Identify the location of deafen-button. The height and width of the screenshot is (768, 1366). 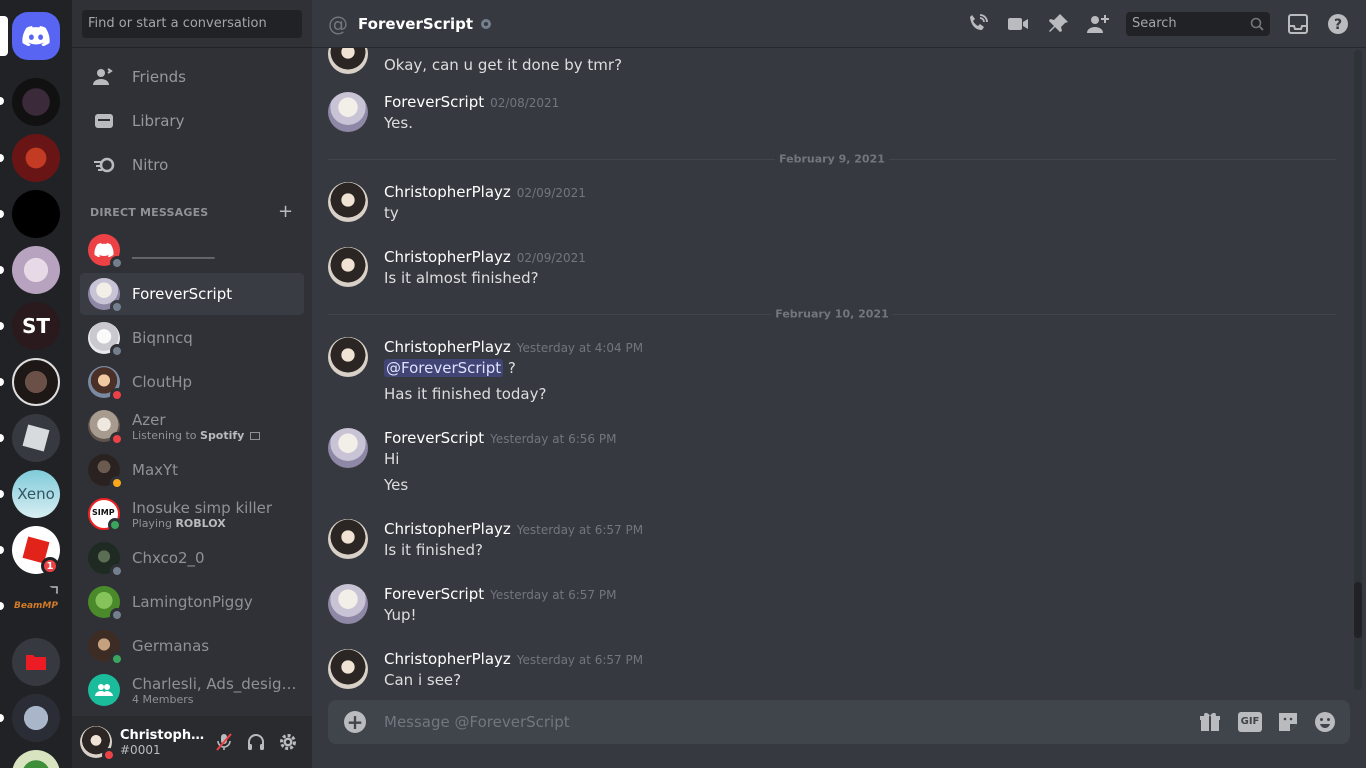
(256, 742).